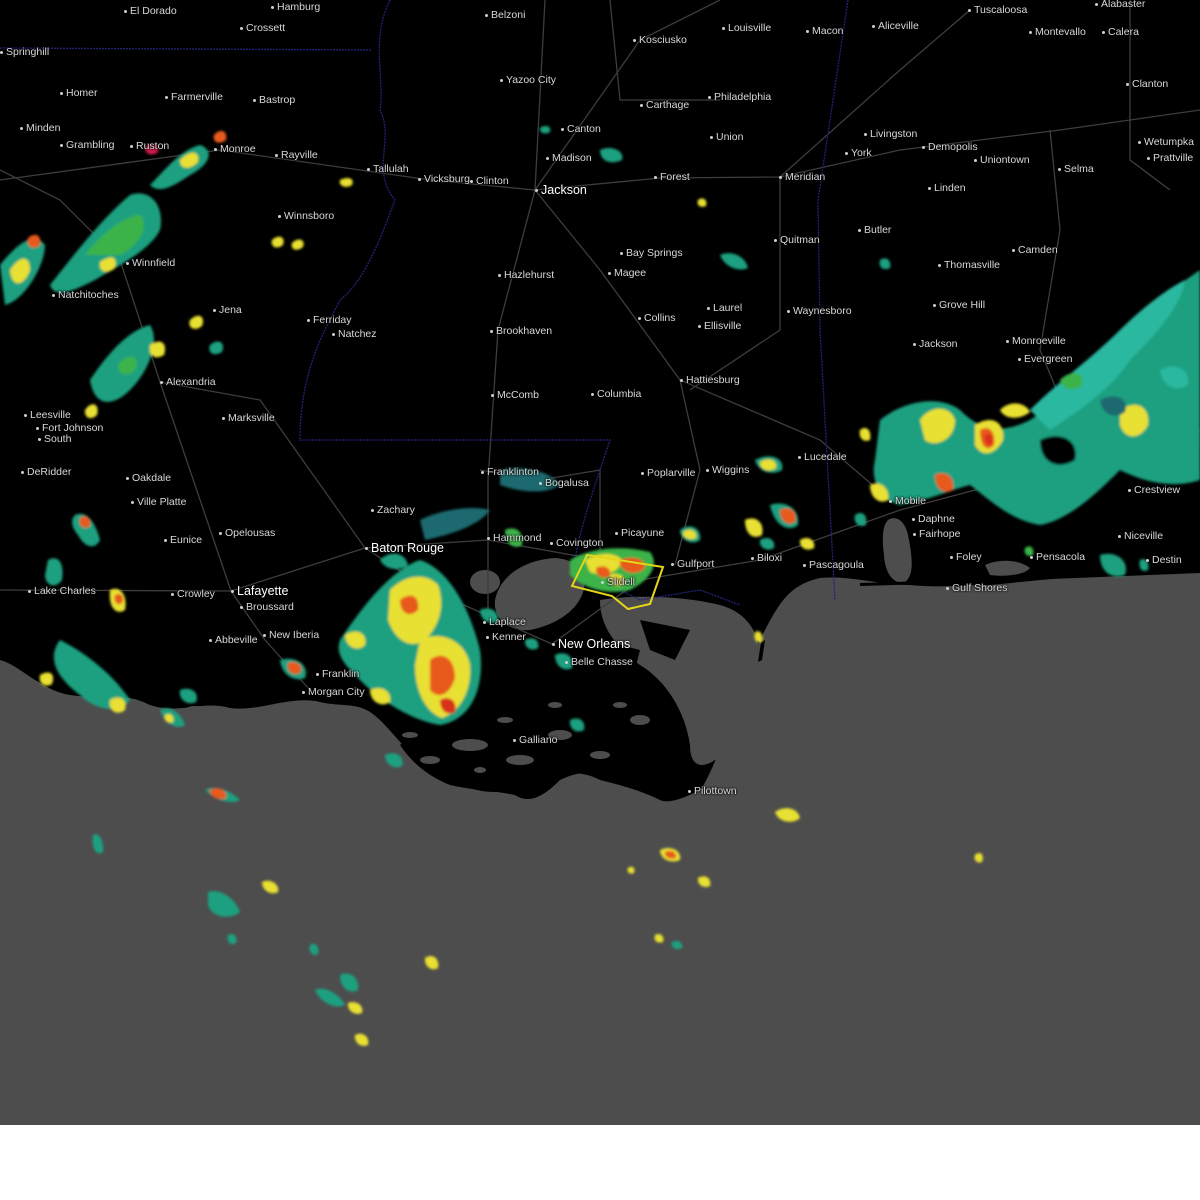 Image resolution: width=1200 pixels, height=1200 pixels. What do you see at coordinates (591, 644) in the screenshot?
I see `major-city-label-new-orleans: New Orleans` at bounding box center [591, 644].